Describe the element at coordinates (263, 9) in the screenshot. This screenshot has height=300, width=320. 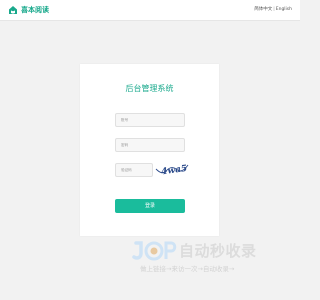
I see `lang-option-chinese: 简体中文` at that location.